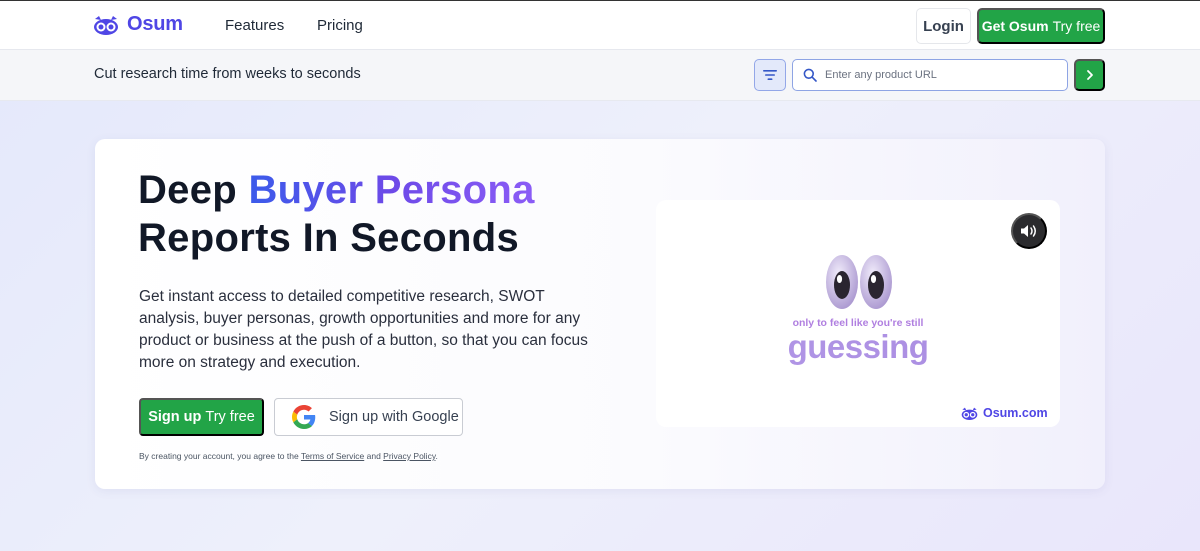 This screenshot has width=1200, height=551. I want to click on nav-link-features: Features, so click(254, 25).